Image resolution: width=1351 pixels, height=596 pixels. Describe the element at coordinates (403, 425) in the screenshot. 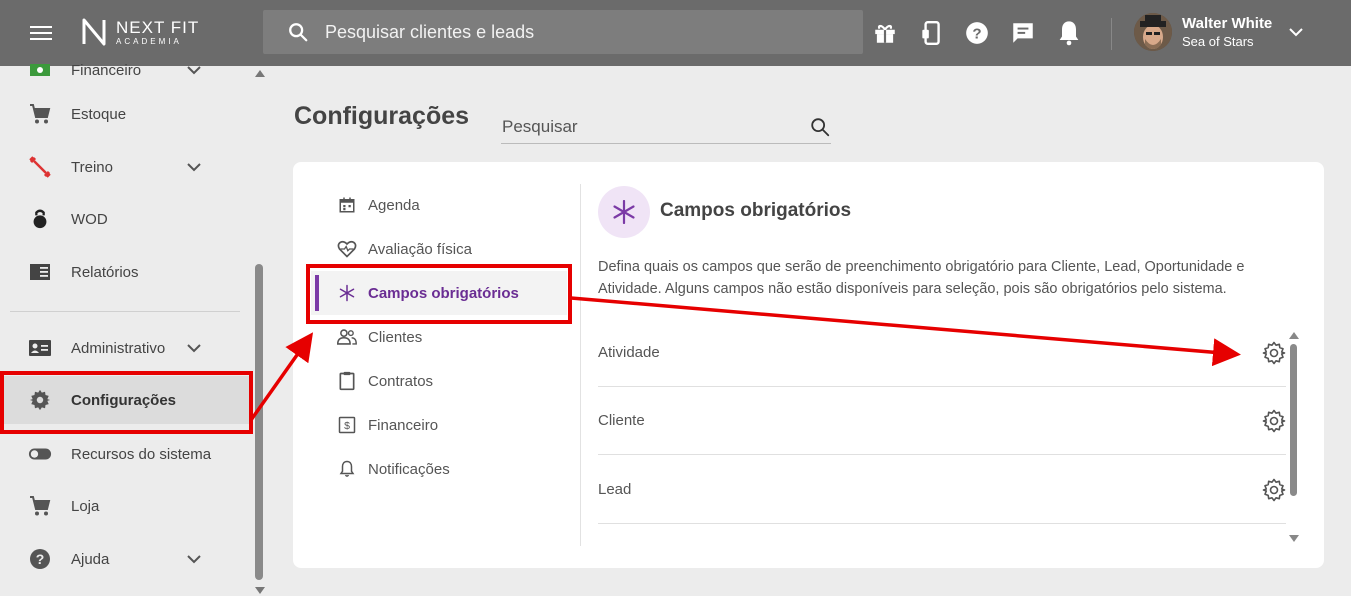

I see `settings-nav-label: Financeiro` at that location.